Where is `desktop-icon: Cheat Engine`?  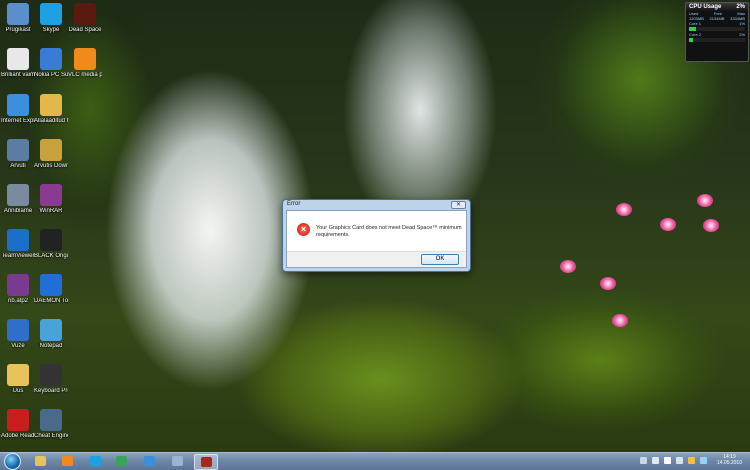 desktop-icon: Cheat Engine is located at coordinates (51, 424).